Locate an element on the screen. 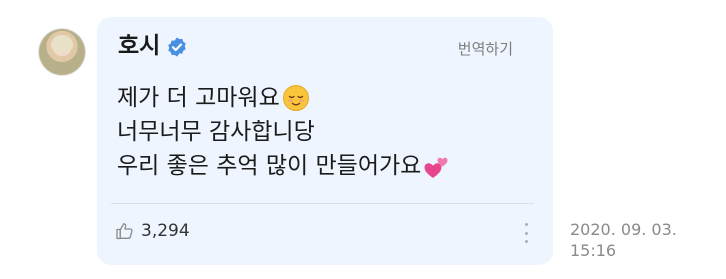  verified-badge-icon is located at coordinates (177, 46).